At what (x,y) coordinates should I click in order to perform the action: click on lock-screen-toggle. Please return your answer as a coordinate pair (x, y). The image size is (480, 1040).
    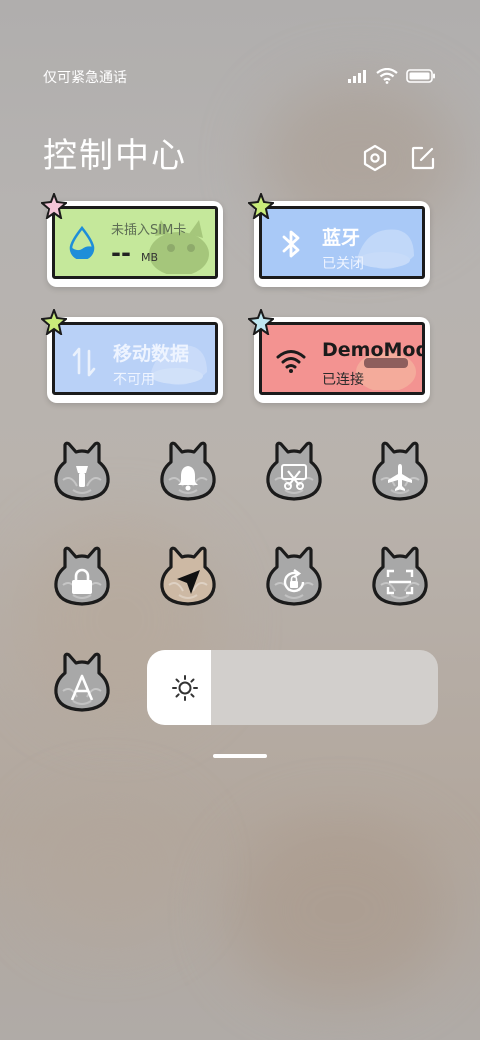
    Looking at the image, I should click on (82, 576).